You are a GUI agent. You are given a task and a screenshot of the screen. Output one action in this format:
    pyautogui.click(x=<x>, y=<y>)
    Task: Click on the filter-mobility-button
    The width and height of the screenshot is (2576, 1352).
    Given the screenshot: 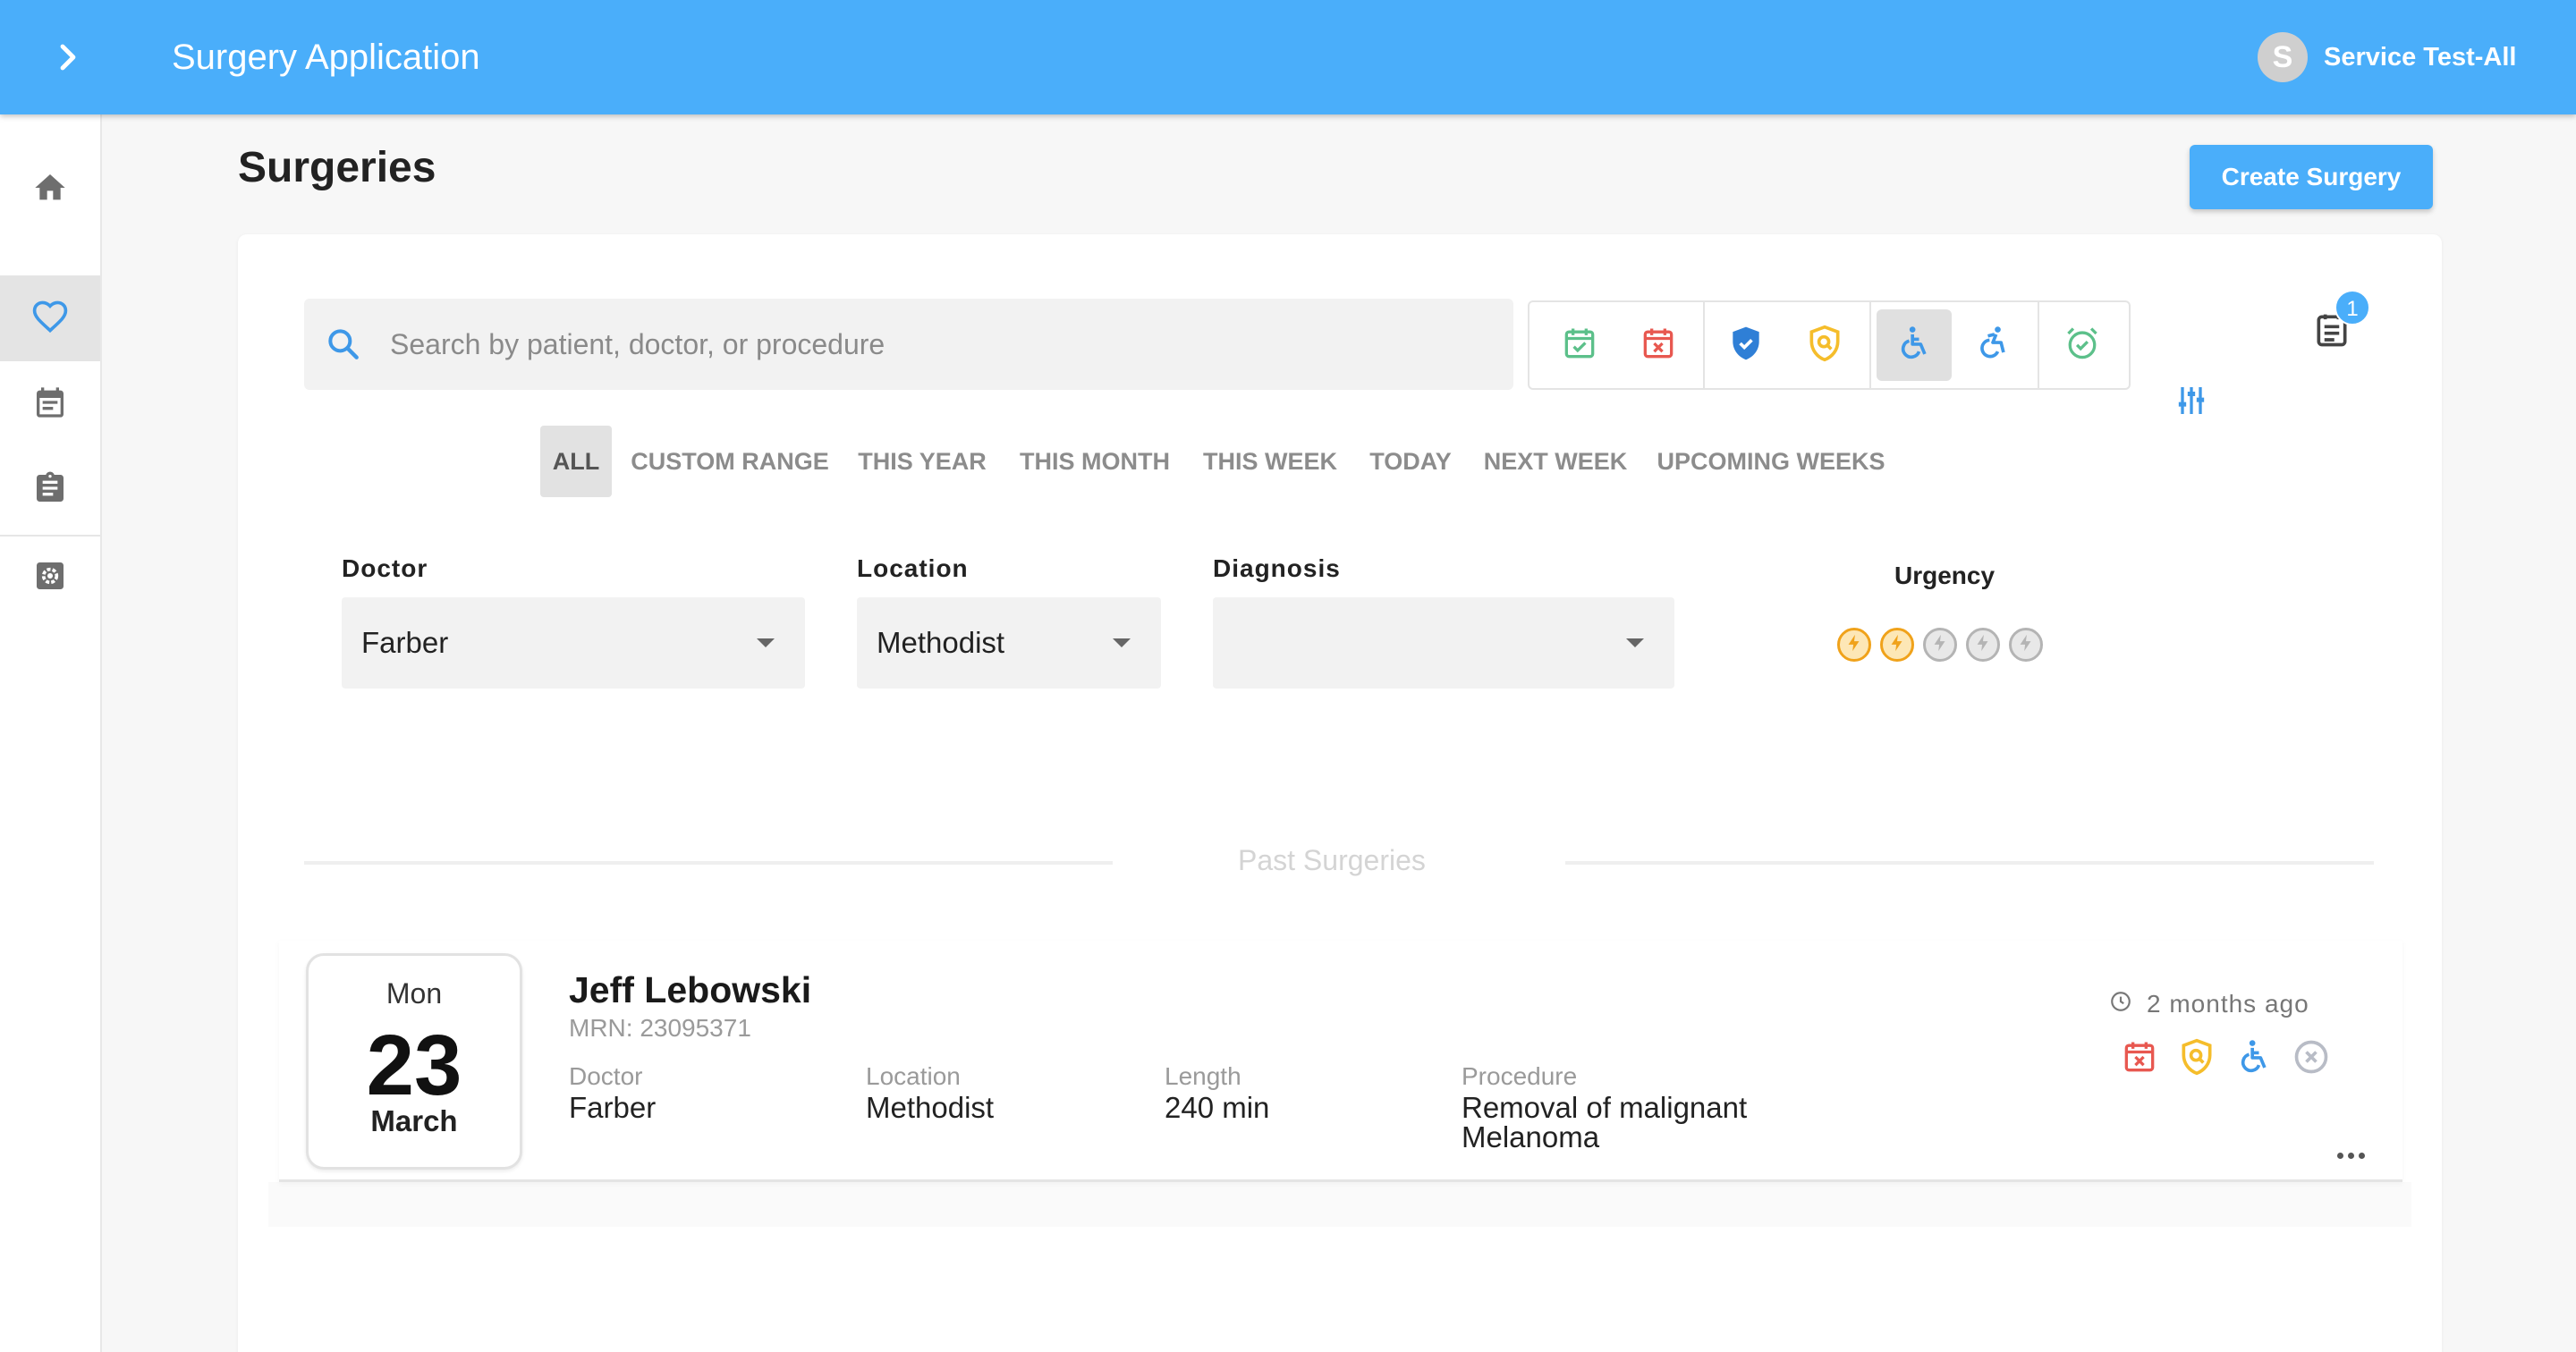 What is the action you would take?
    pyautogui.click(x=1992, y=345)
    